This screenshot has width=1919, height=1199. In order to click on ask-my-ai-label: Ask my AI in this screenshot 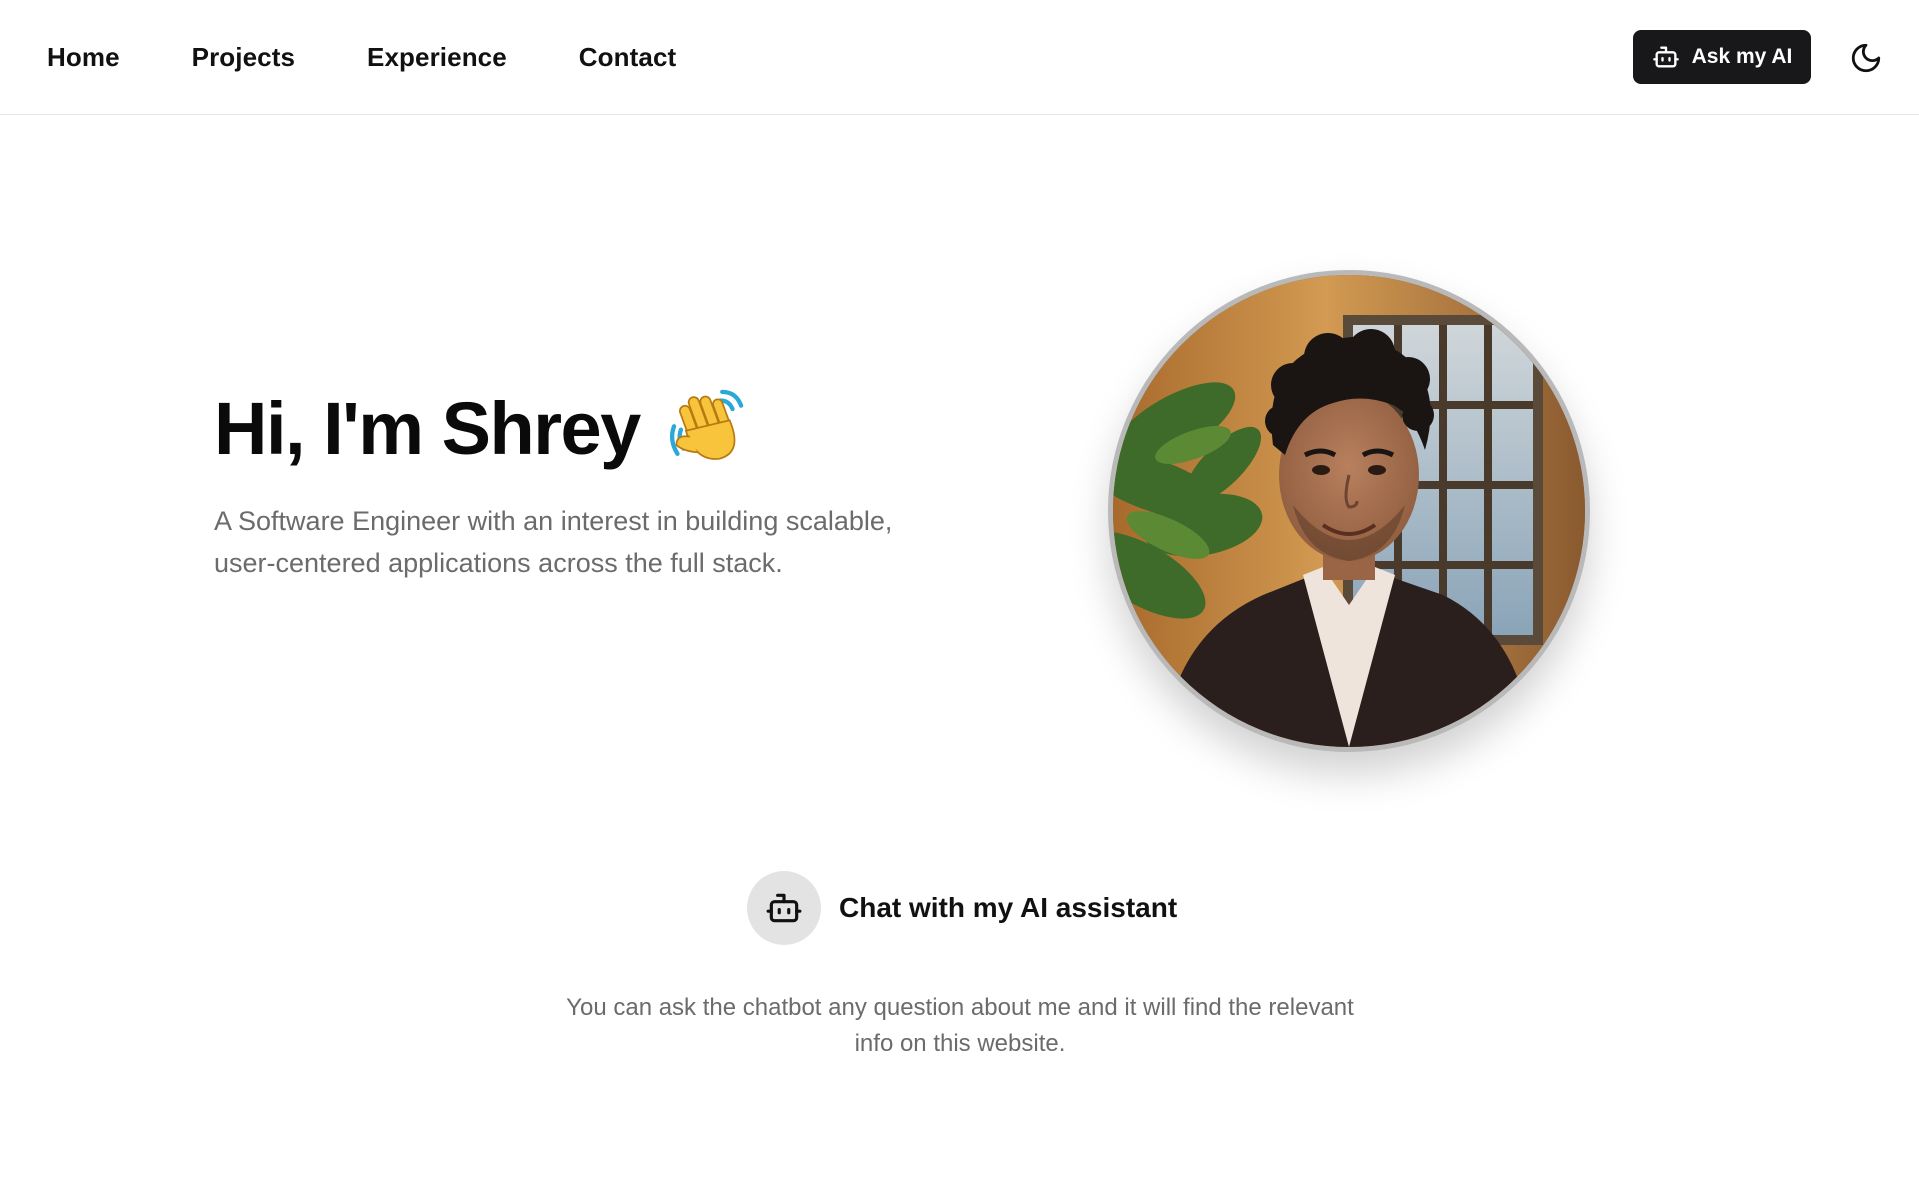, I will do `click(1742, 56)`.